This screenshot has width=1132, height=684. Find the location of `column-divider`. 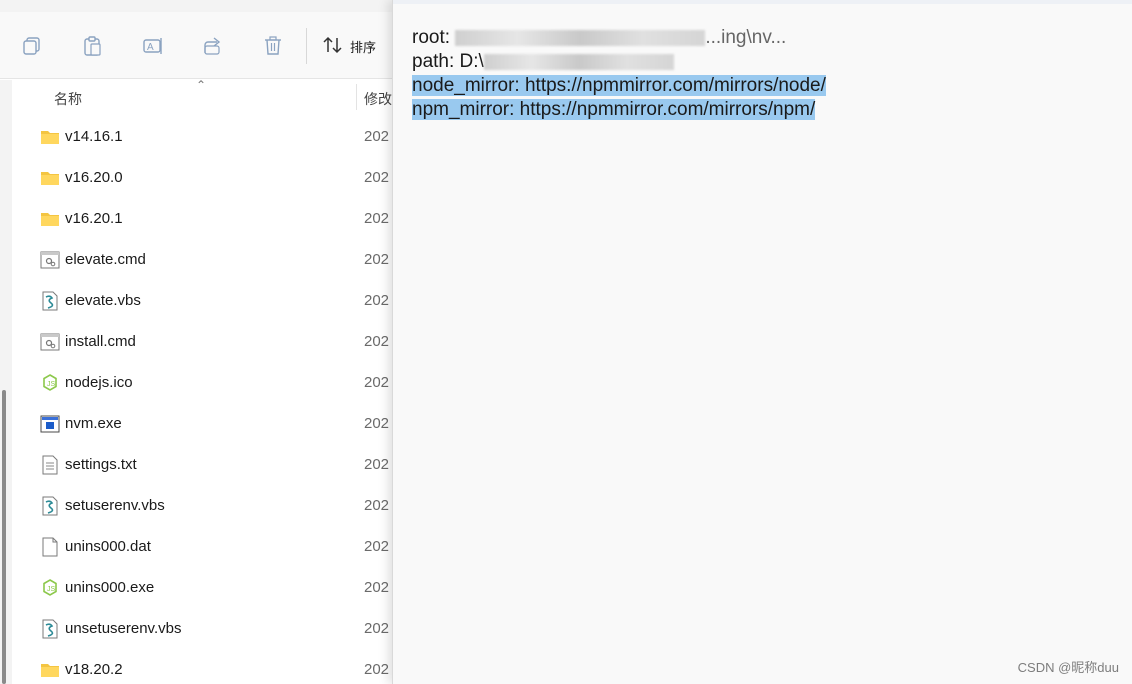

column-divider is located at coordinates (356, 97).